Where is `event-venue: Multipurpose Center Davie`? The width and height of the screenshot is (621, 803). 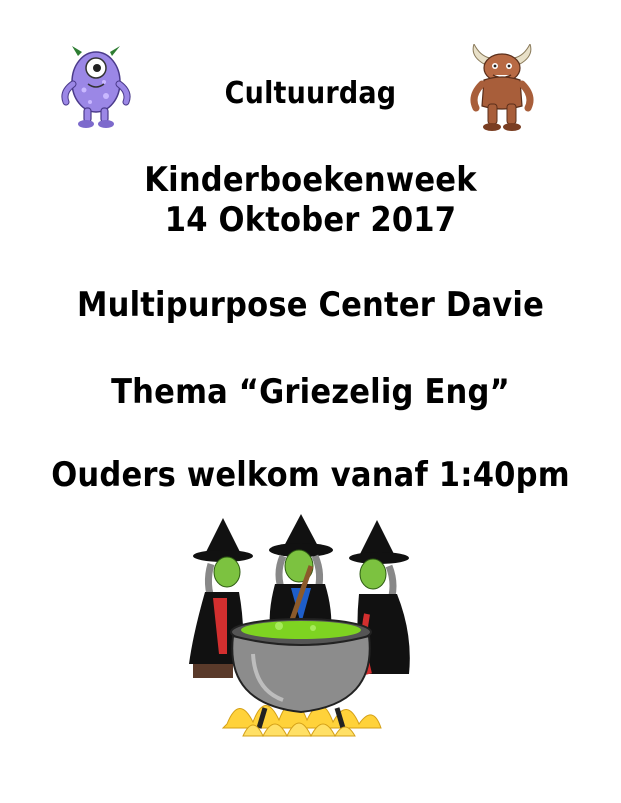
event-venue: Multipurpose Center Davie is located at coordinates (310, 305).